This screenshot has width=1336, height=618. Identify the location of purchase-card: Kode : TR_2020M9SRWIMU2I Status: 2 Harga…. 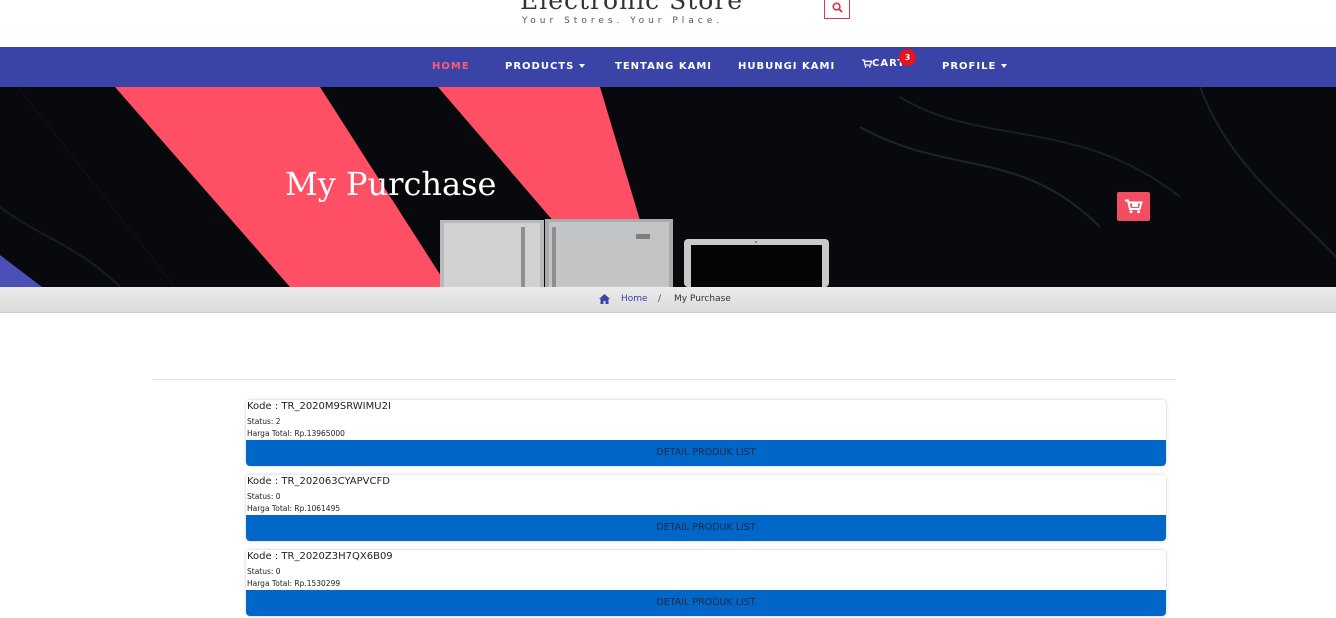
(706, 433).